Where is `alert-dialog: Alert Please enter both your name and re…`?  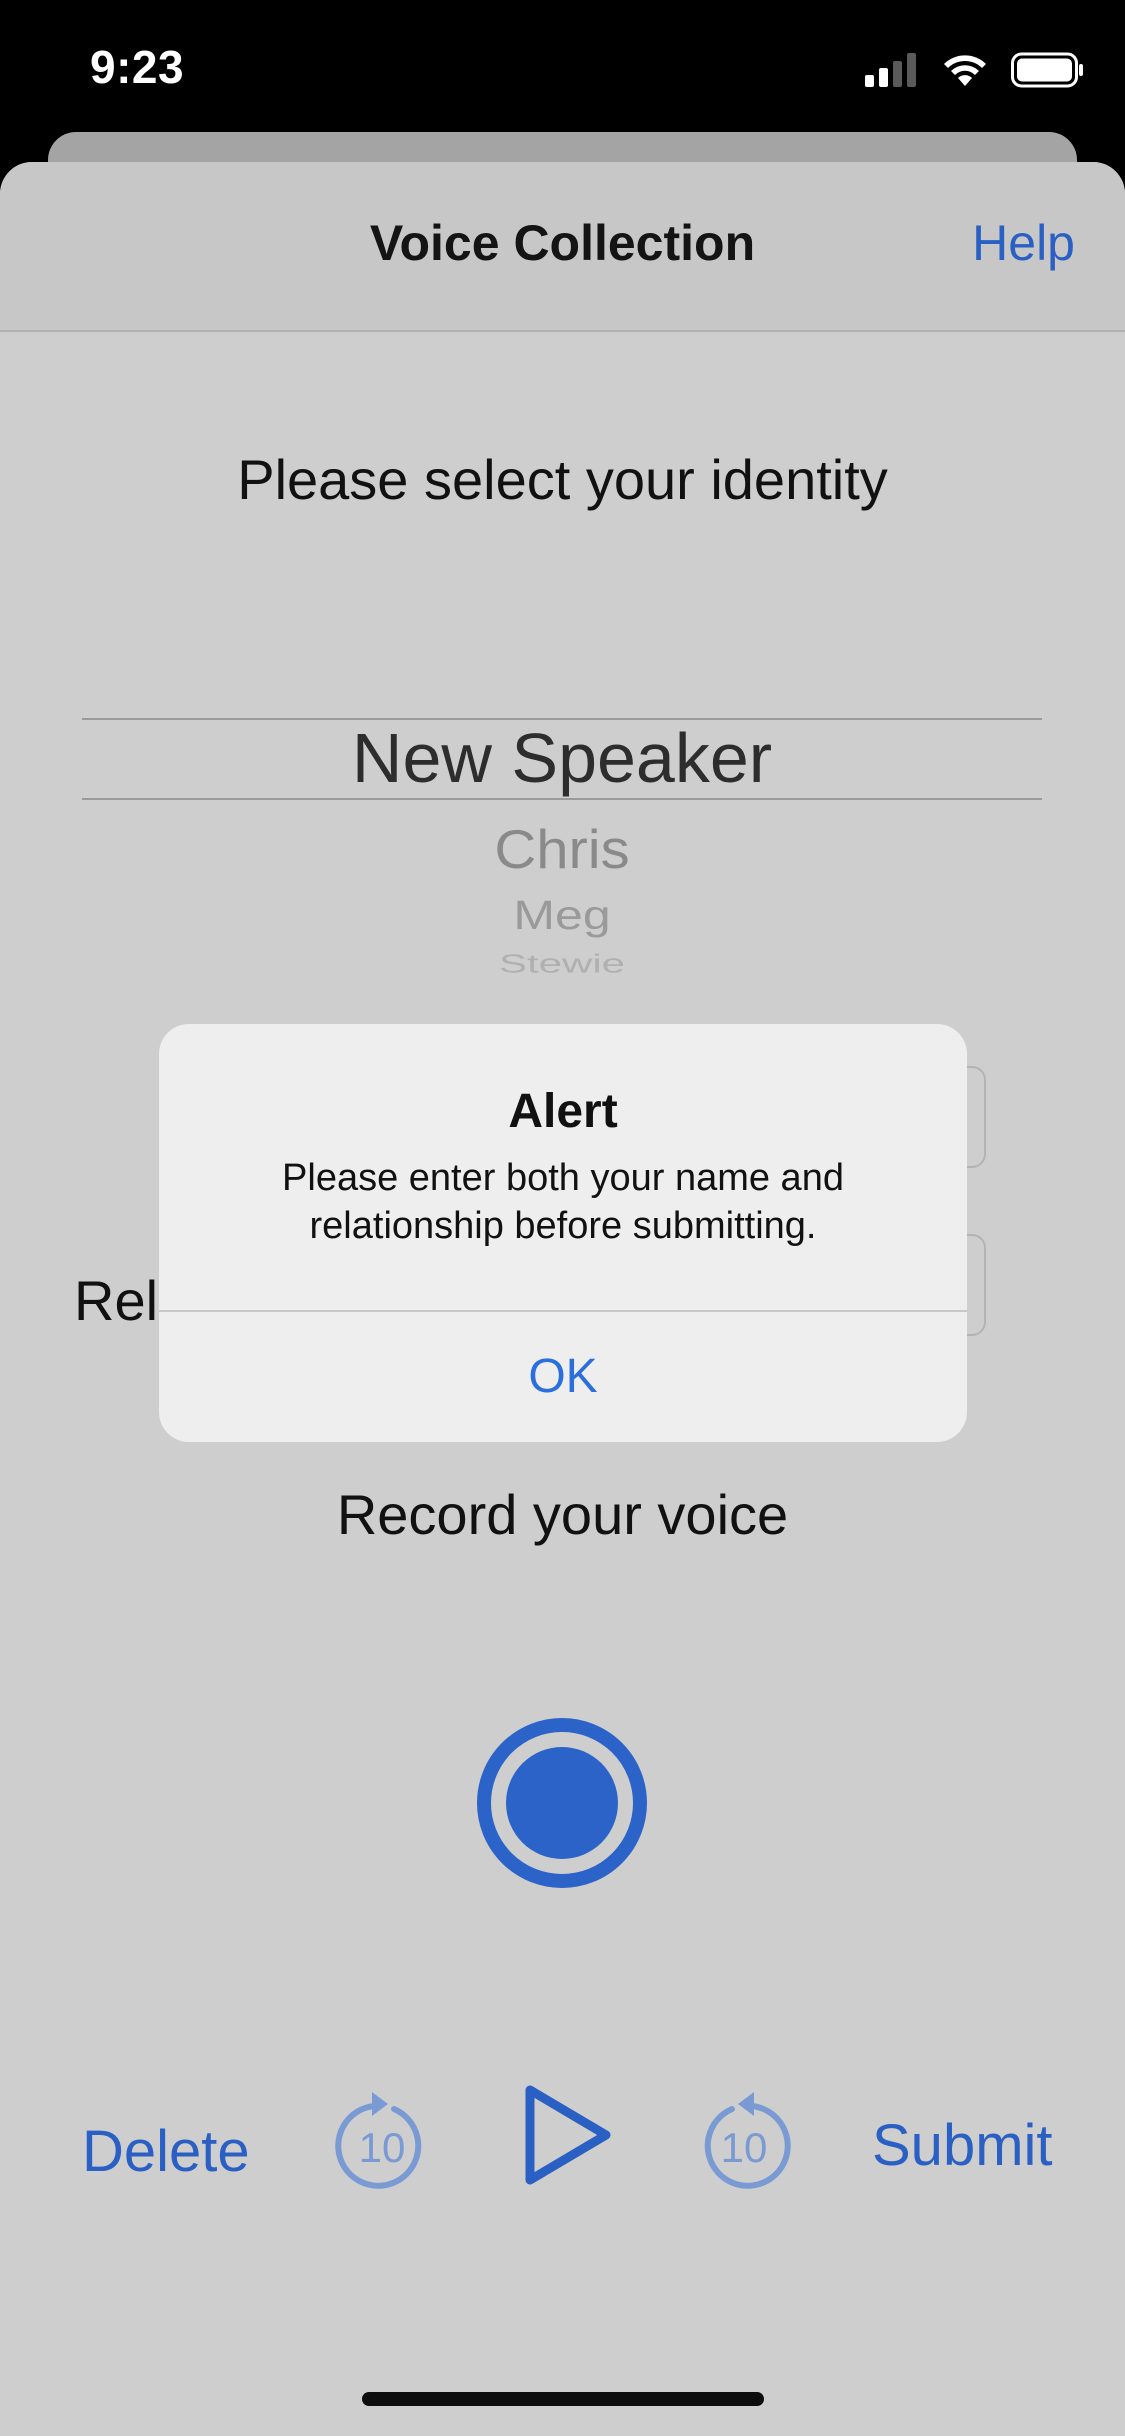
alert-dialog: Alert Please enter both your name and re… is located at coordinates (563, 1233).